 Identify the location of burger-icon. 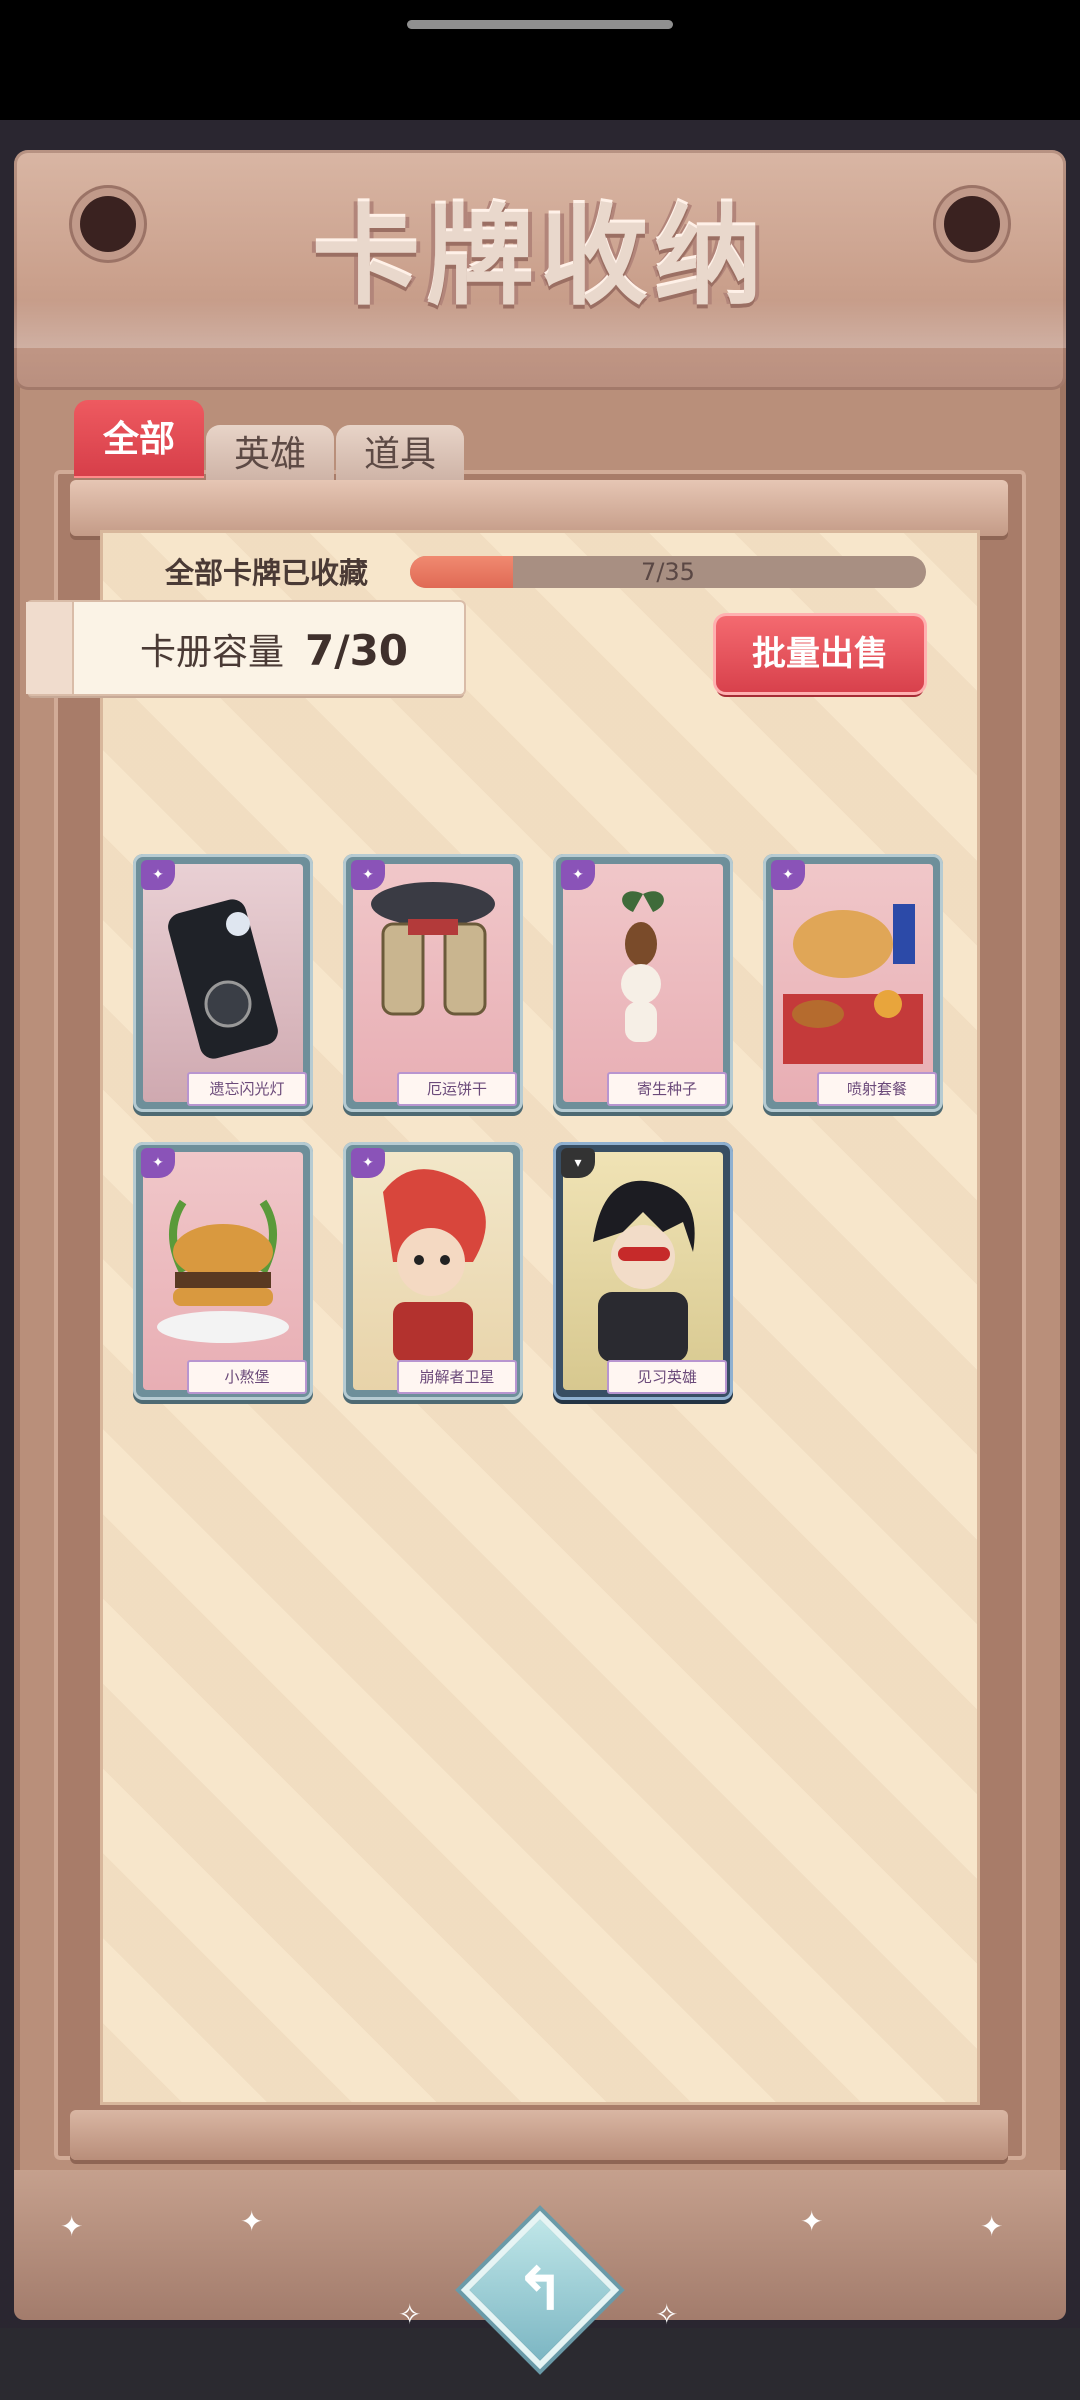
(223, 1271).